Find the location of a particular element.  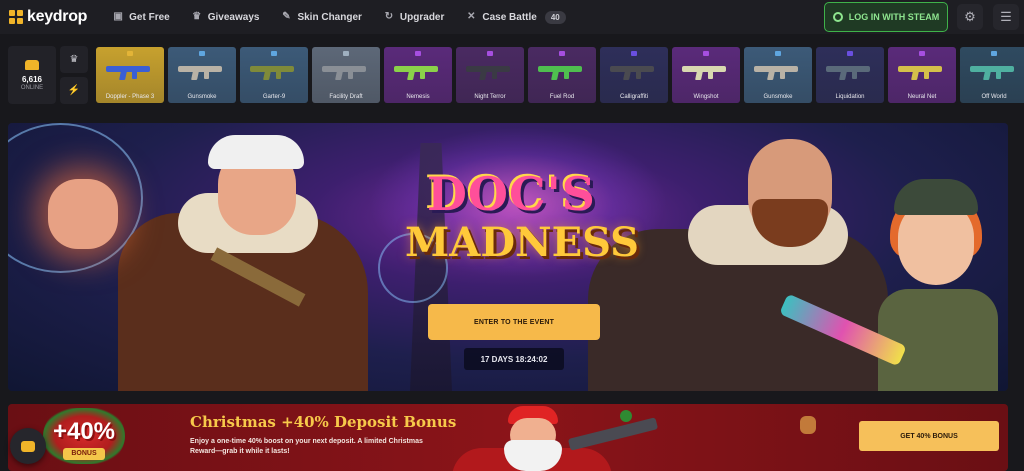

drop-card: Calligraffiti is located at coordinates (634, 75).